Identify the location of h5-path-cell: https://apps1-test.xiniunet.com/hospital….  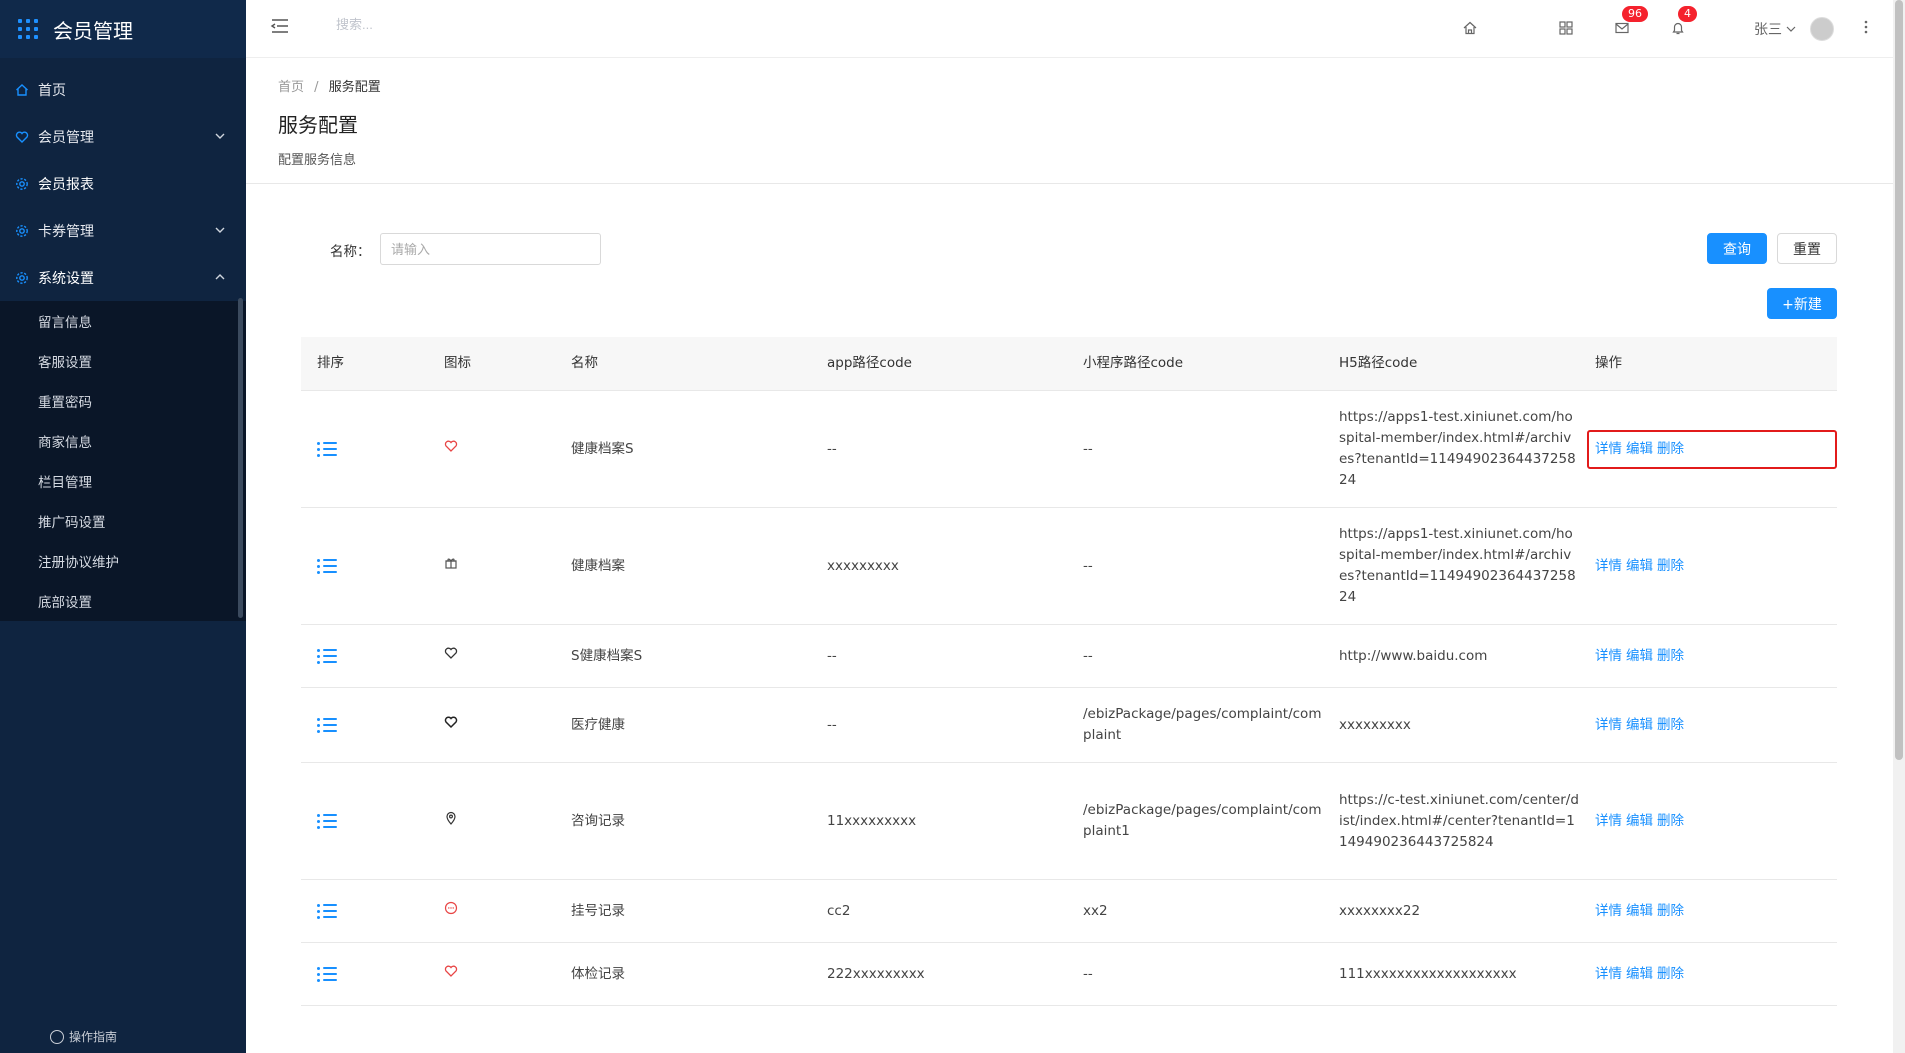
(1457, 565).